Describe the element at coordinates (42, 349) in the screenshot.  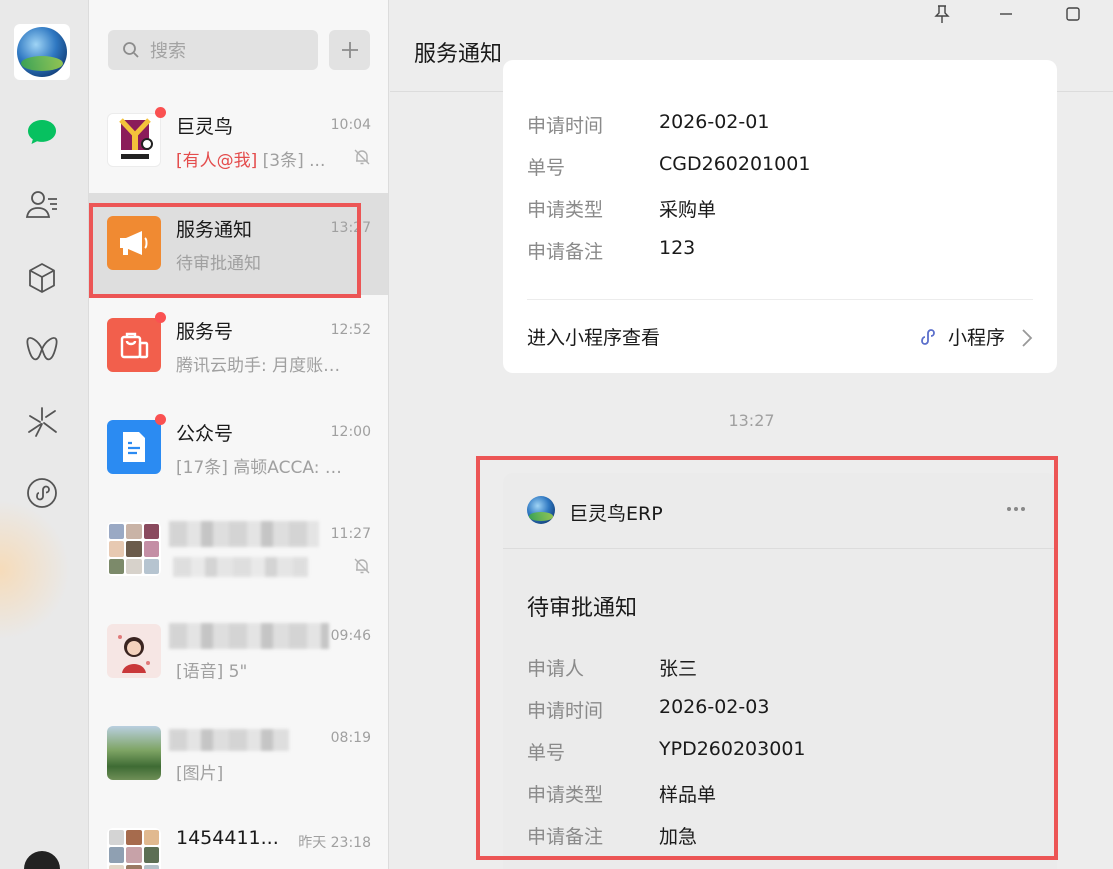
I see `channels-butterfly-icon` at that location.